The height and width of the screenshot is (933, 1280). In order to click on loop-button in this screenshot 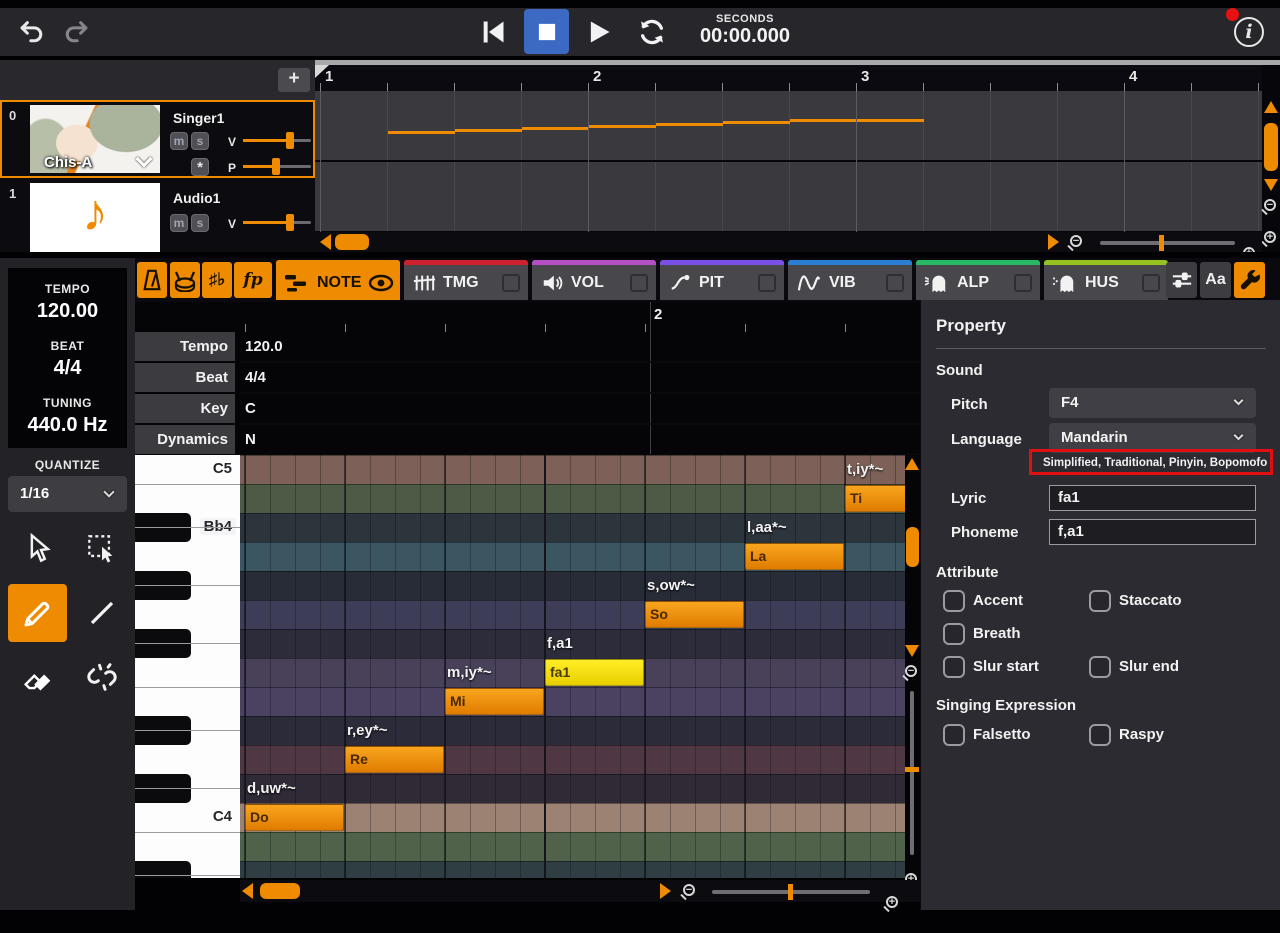, I will do `click(652, 32)`.